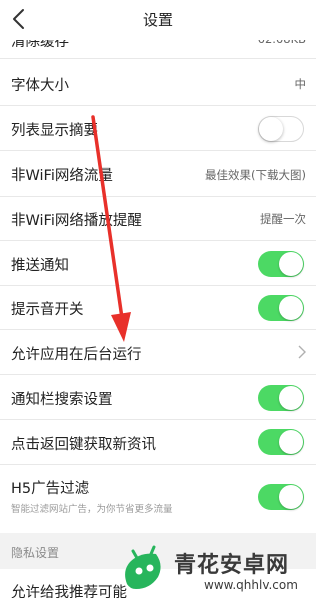 This screenshot has height=598, width=320. What do you see at coordinates (158, 352) in the screenshot?
I see `setting-background-run: 允许应用在后台运行` at bounding box center [158, 352].